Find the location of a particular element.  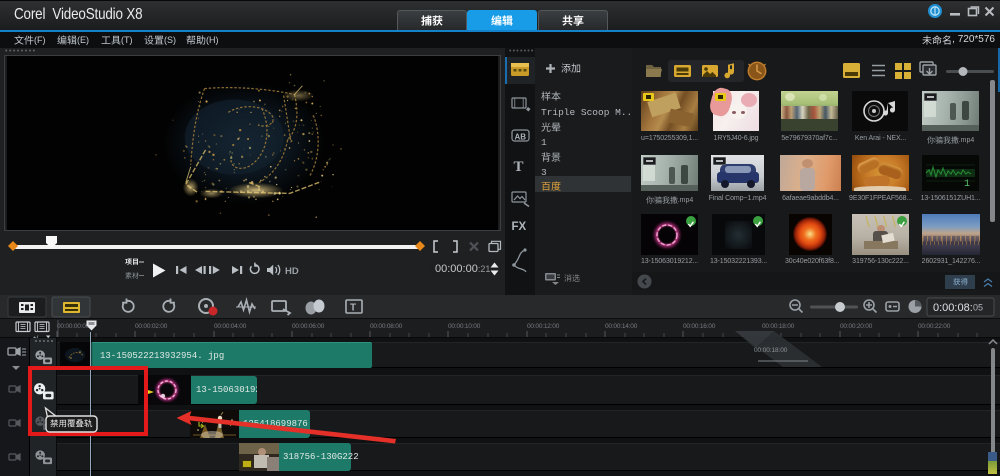

svg-text: FX is located at coordinates (519, 227).